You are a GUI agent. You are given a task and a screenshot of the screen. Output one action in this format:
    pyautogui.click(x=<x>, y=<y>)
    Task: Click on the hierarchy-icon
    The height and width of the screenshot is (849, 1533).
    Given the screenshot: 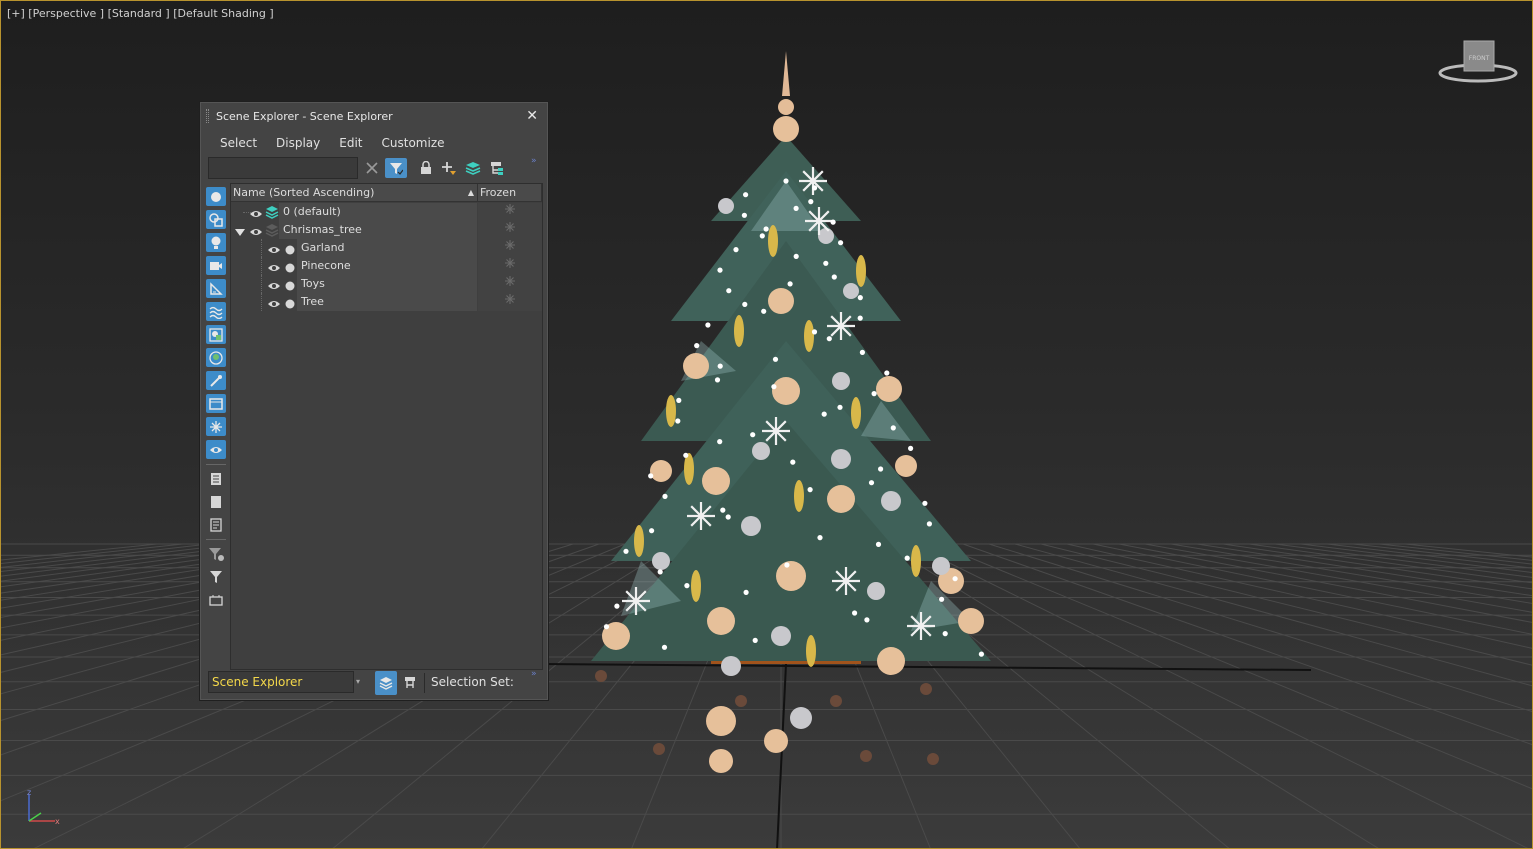 What is the action you would take?
    pyautogui.click(x=497, y=168)
    